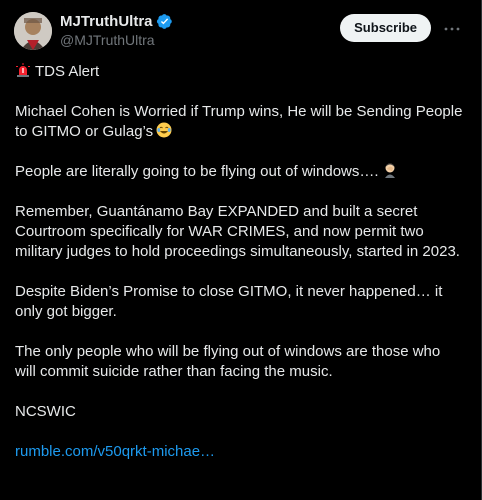 The height and width of the screenshot is (500, 482). Describe the element at coordinates (164, 21) in the screenshot. I see `verified-badge-icon` at that location.